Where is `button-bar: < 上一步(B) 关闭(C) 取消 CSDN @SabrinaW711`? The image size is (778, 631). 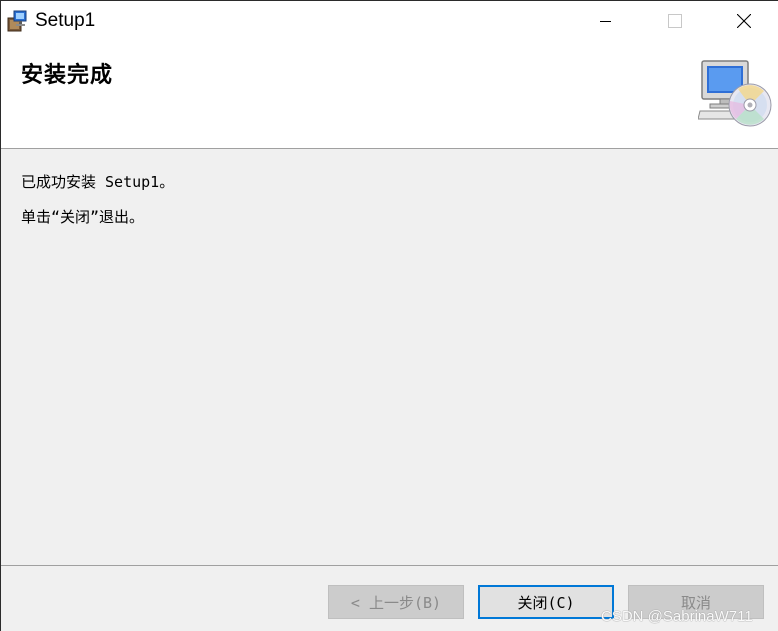
button-bar: < 上一步(B) 关闭(C) 取消 CSDN @SabrinaW711 is located at coordinates (389, 598).